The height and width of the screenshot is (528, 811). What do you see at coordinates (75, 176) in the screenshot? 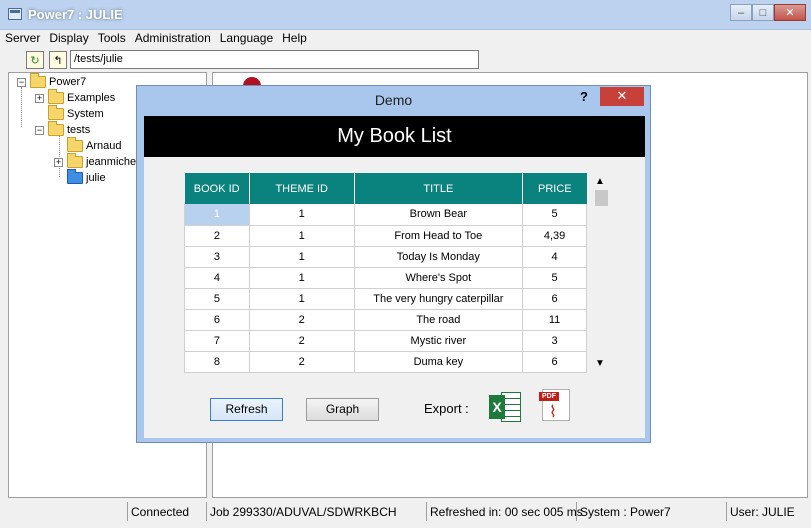
I see `open-folder-icon` at bounding box center [75, 176].